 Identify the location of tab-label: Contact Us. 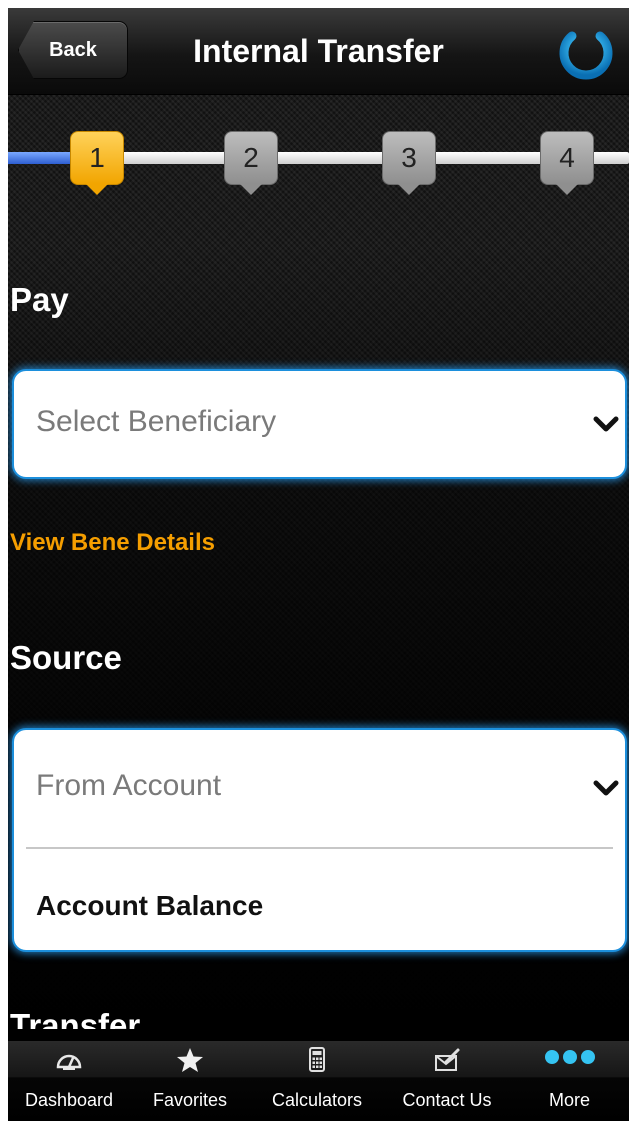
(447, 1100).